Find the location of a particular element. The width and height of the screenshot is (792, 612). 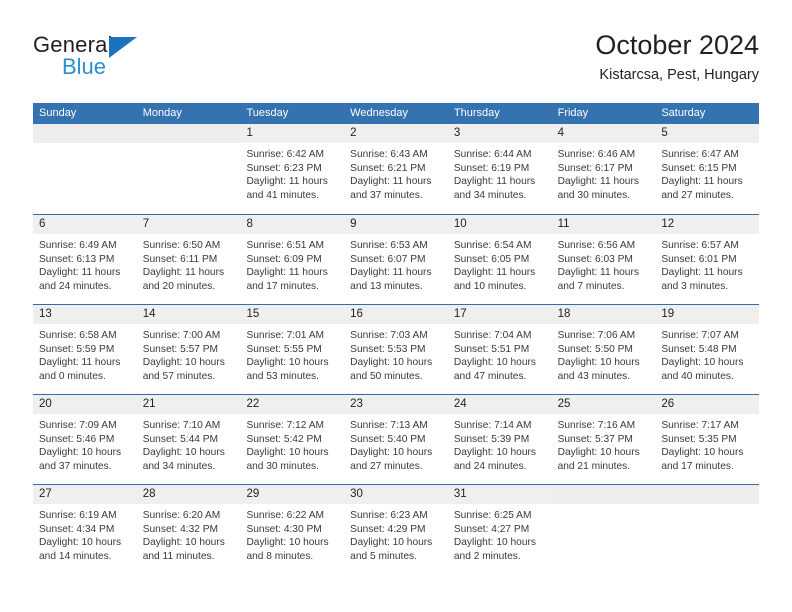

sunrise-text: Sunrise: 6:47 AM is located at coordinates (700, 154).